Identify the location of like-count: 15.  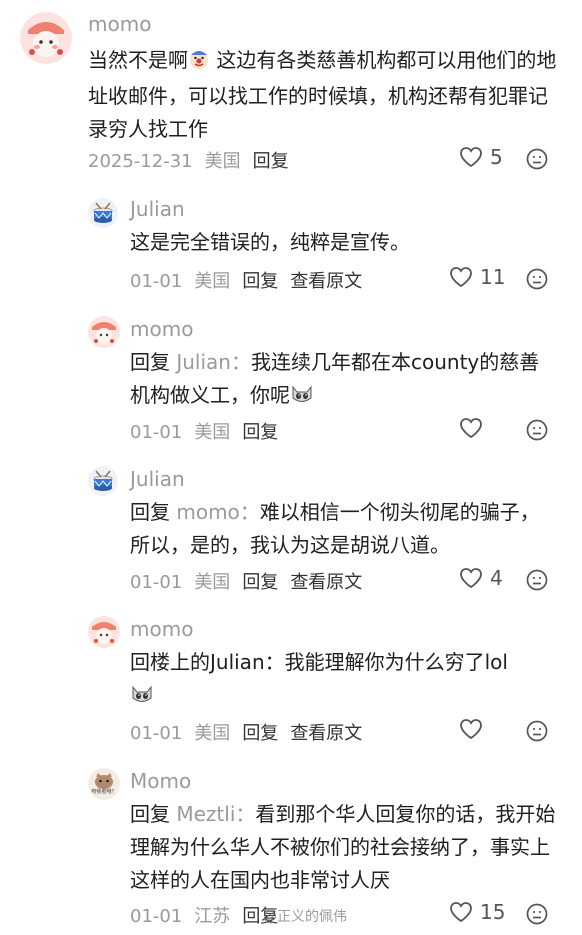
(493, 912).